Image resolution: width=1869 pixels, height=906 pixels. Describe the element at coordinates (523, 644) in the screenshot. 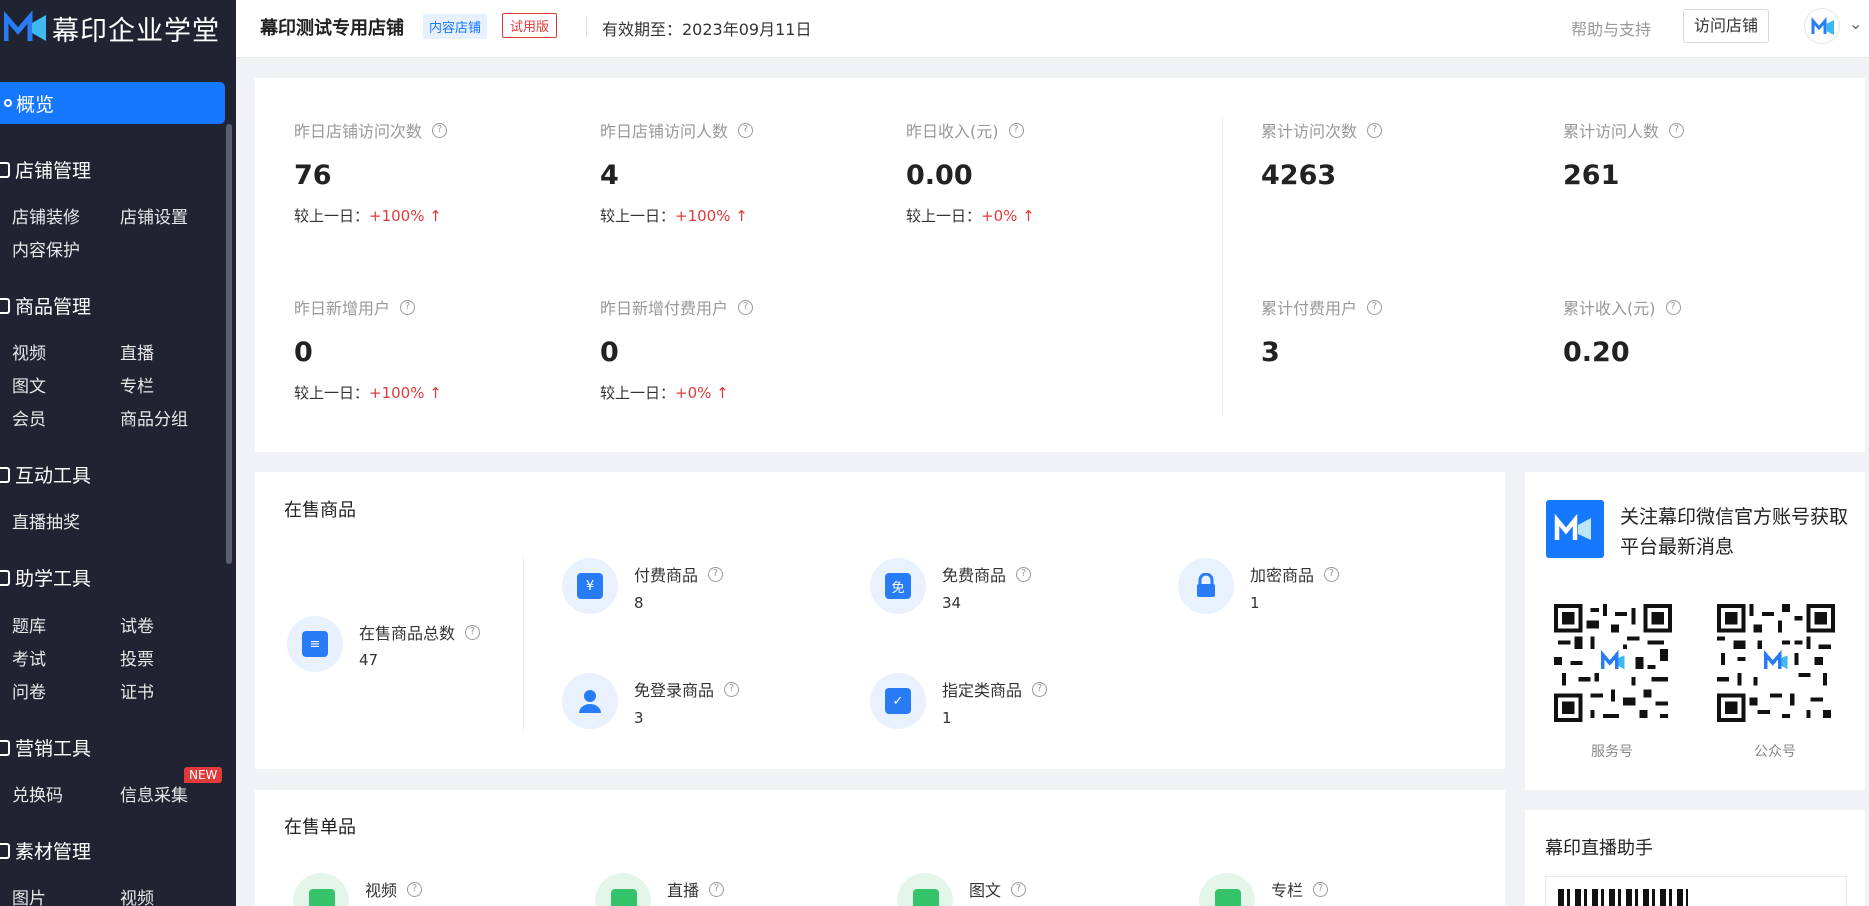

I see `goods-divider` at that location.